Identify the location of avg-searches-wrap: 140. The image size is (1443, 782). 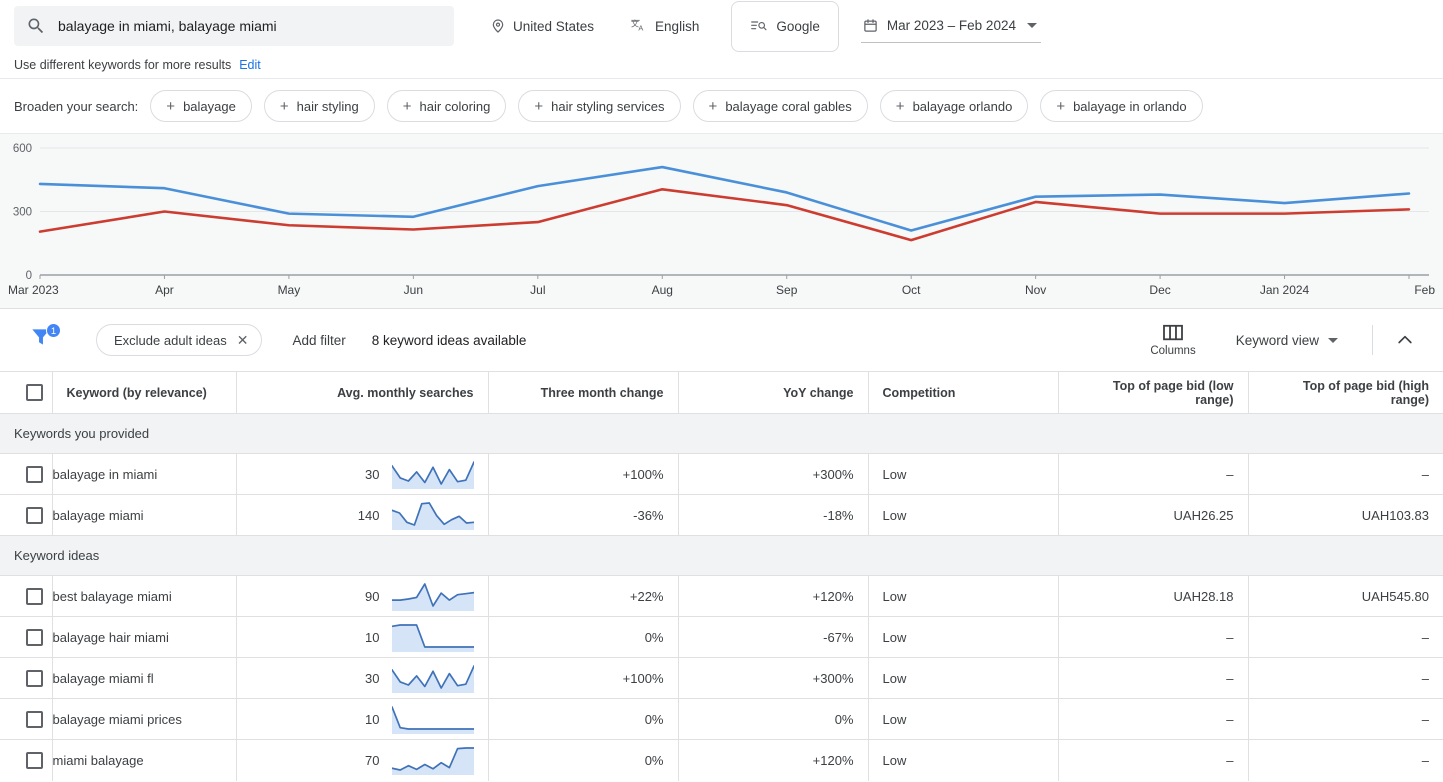
(362, 515).